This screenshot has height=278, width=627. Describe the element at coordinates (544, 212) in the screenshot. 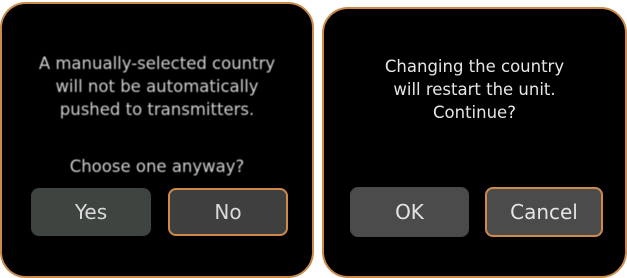

I see `cancel-button: Cancel` at that location.